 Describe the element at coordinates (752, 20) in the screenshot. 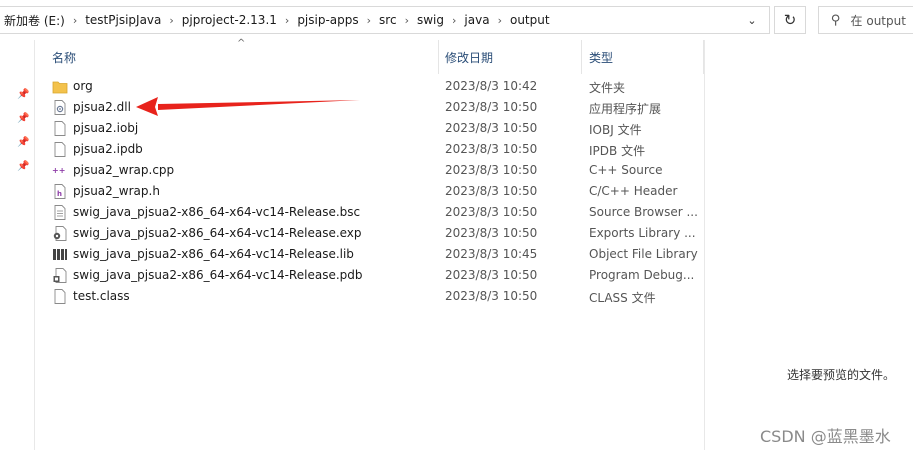

I see `history-dropdown-icon: ⌄` at that location.